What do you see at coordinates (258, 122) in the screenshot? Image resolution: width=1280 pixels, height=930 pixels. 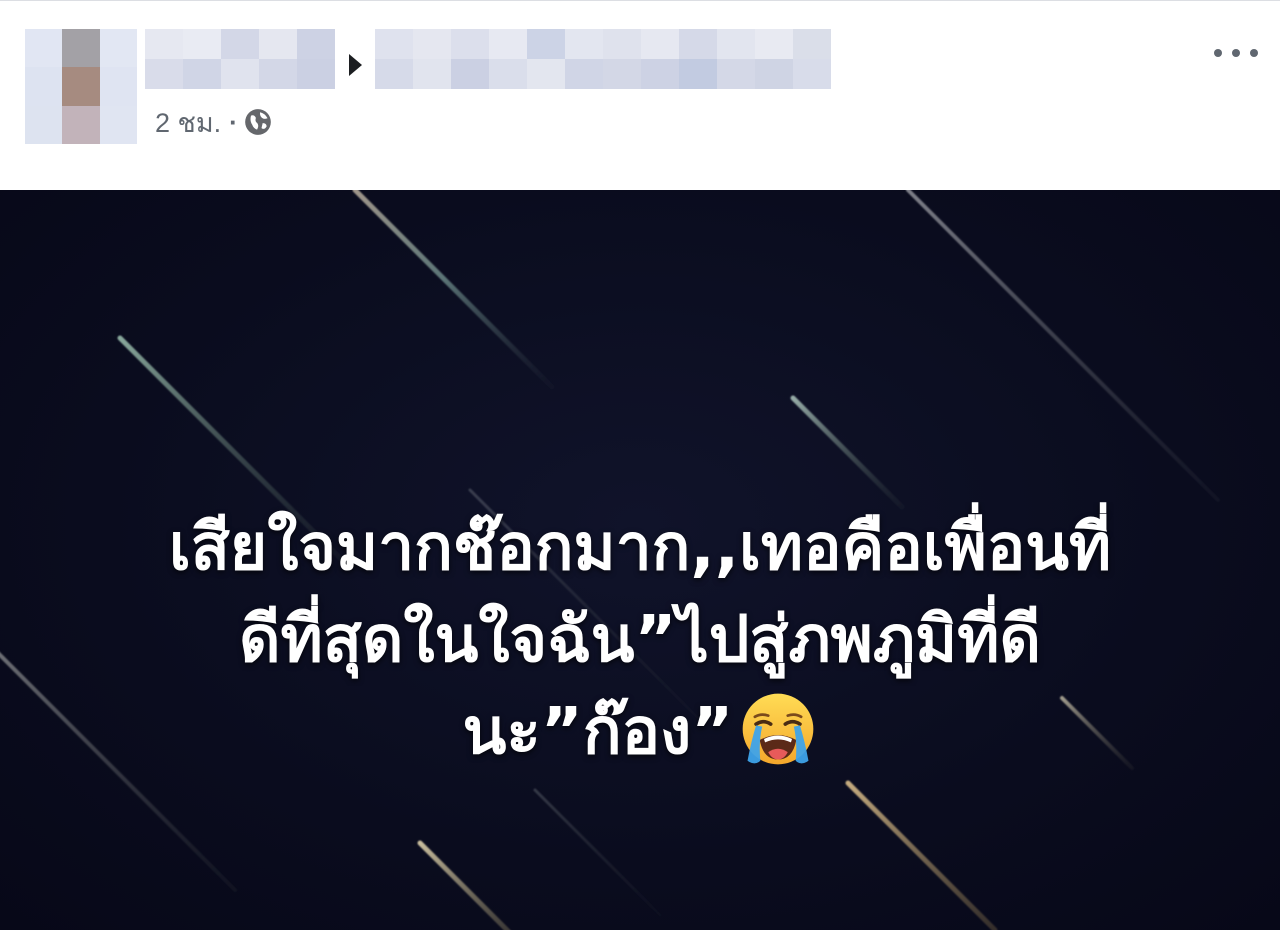 I see `globe-icon` at bounding box center [258, 122].